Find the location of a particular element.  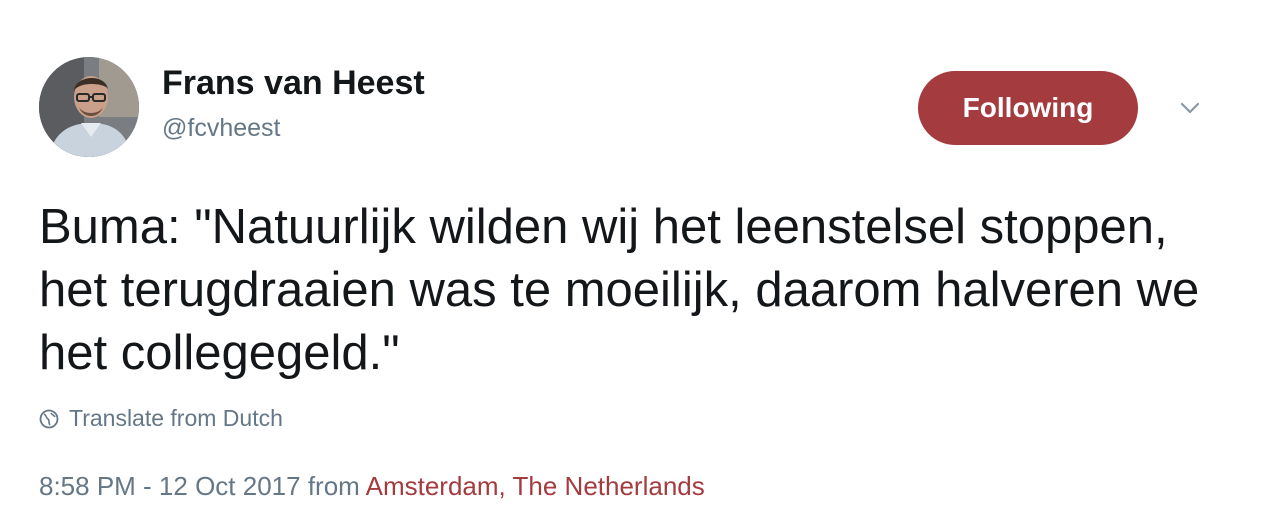

globe-icon is located at coordinates (49, 418).